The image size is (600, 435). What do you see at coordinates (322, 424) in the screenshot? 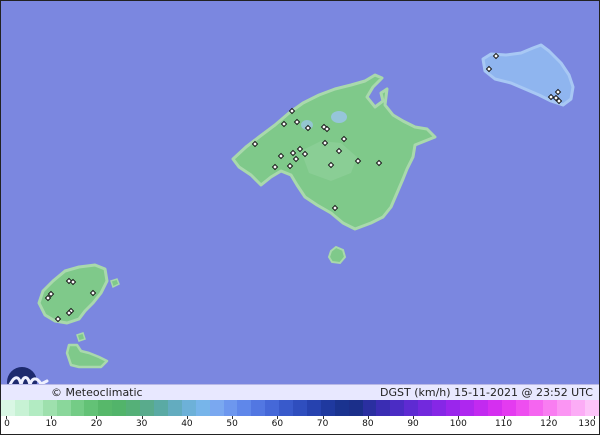
I see `tick-label: 70` at bounding box center [322, 424].